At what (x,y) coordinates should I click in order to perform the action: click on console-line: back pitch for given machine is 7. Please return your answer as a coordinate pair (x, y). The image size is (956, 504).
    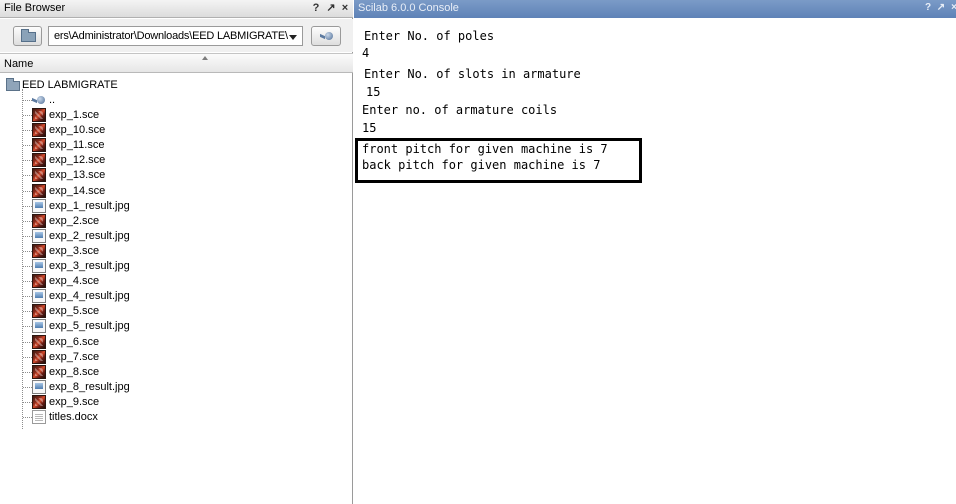
    Looking at the image, I should click on (481, 165).